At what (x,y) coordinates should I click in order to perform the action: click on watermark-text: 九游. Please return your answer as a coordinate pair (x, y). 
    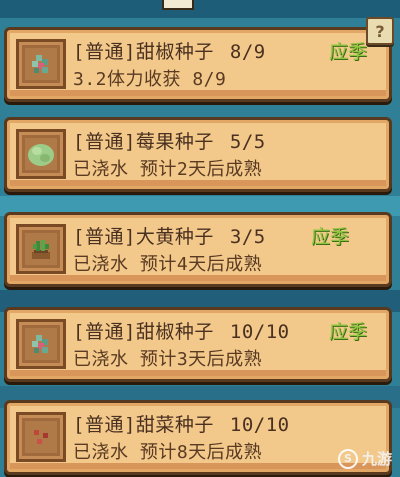
    Looking at the image, I should click on (376, 459).